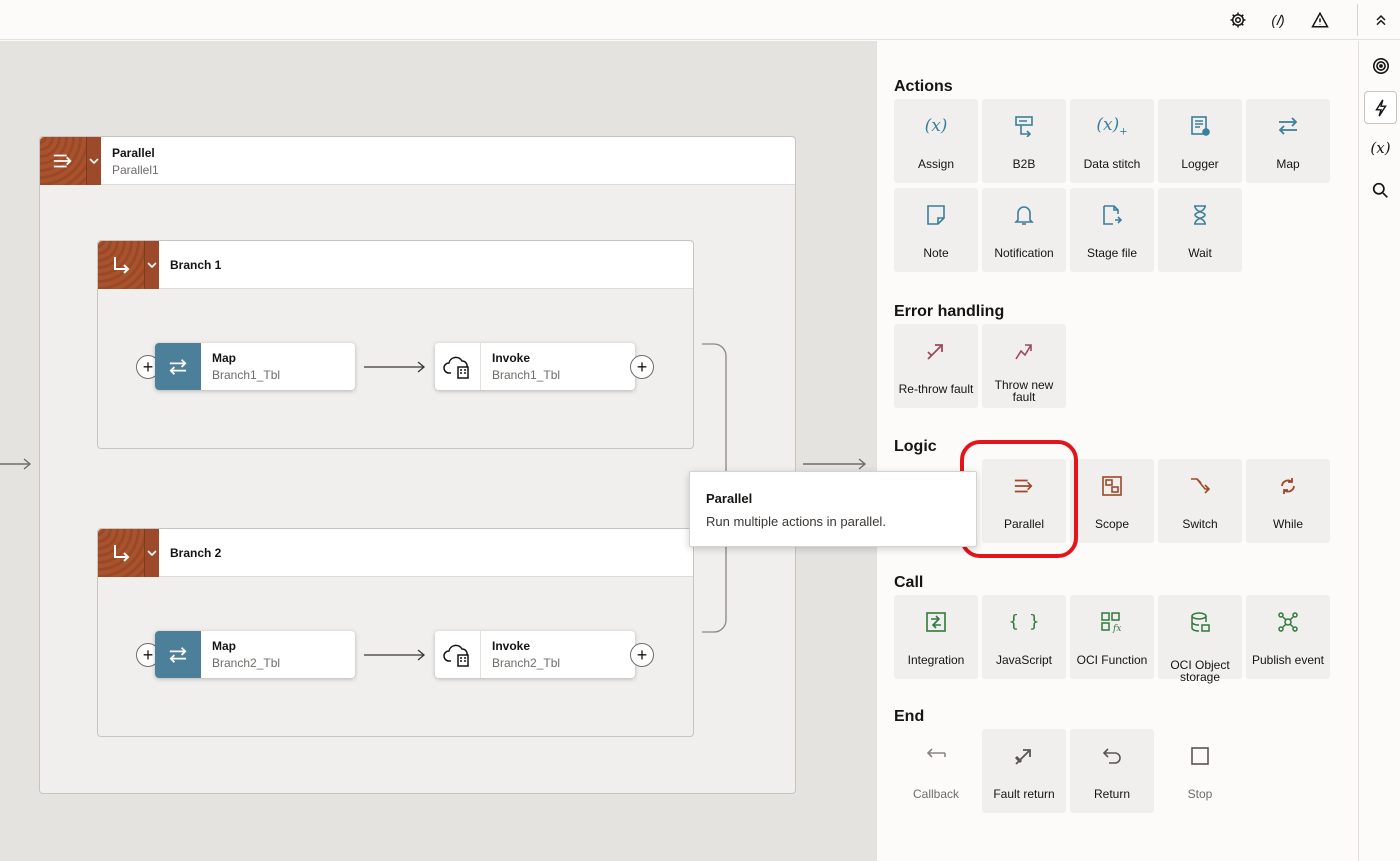  What do you see at coordinates (1200, 141) in the screenshot?
I see `palette-item-logger: Logger` at bounding box center [1200, 141].